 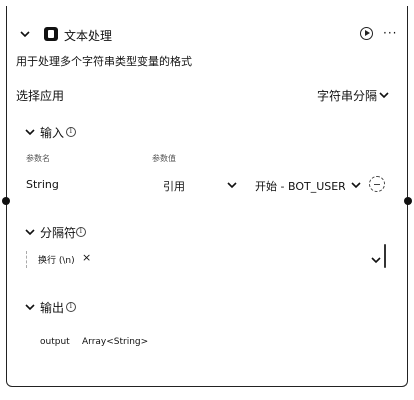 I want to click on node-title: 文本处理, so click(x=88, y=36).